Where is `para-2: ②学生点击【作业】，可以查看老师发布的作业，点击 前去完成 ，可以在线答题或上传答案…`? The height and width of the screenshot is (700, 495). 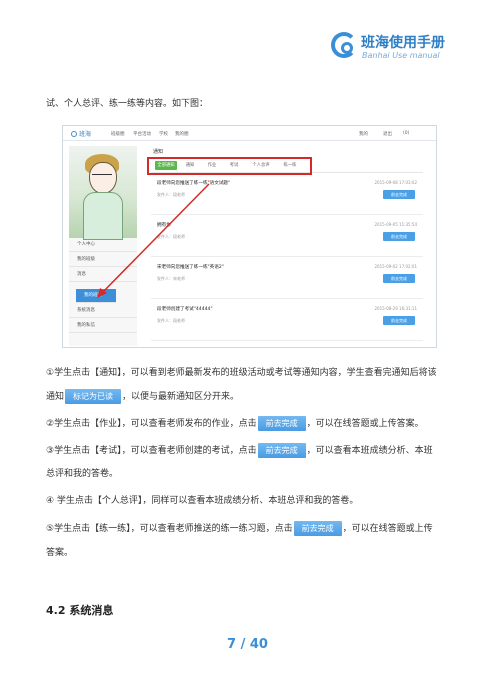 para-2: ②学生点击【作业】，可以查看老师发布的作业，点击 前去完成 ，可以在线答题或上传答案… is located at coordinates (251, 423).